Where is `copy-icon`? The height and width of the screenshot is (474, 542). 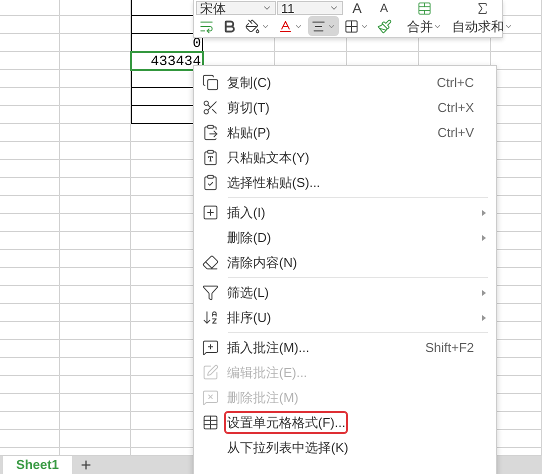
copy-icon is located at coordinates (210, 82).